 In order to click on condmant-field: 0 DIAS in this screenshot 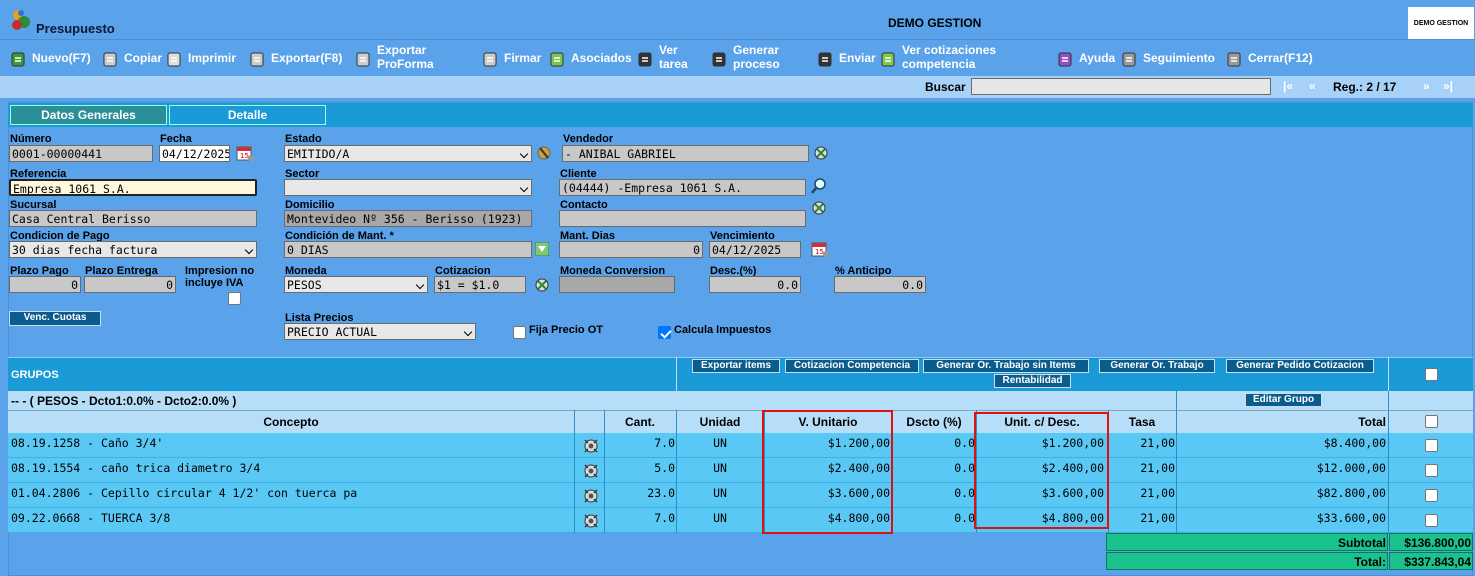, I will do `click(408, 249)`.